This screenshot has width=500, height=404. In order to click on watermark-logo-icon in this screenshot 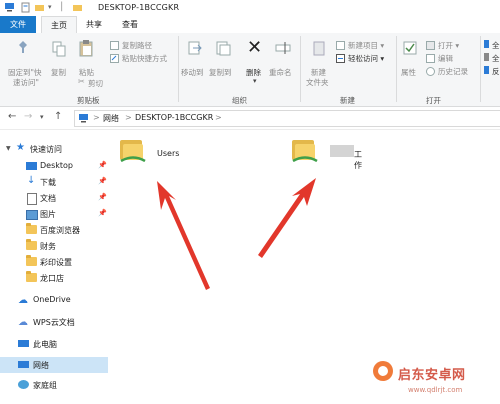, I will do `click(383, 371)`.